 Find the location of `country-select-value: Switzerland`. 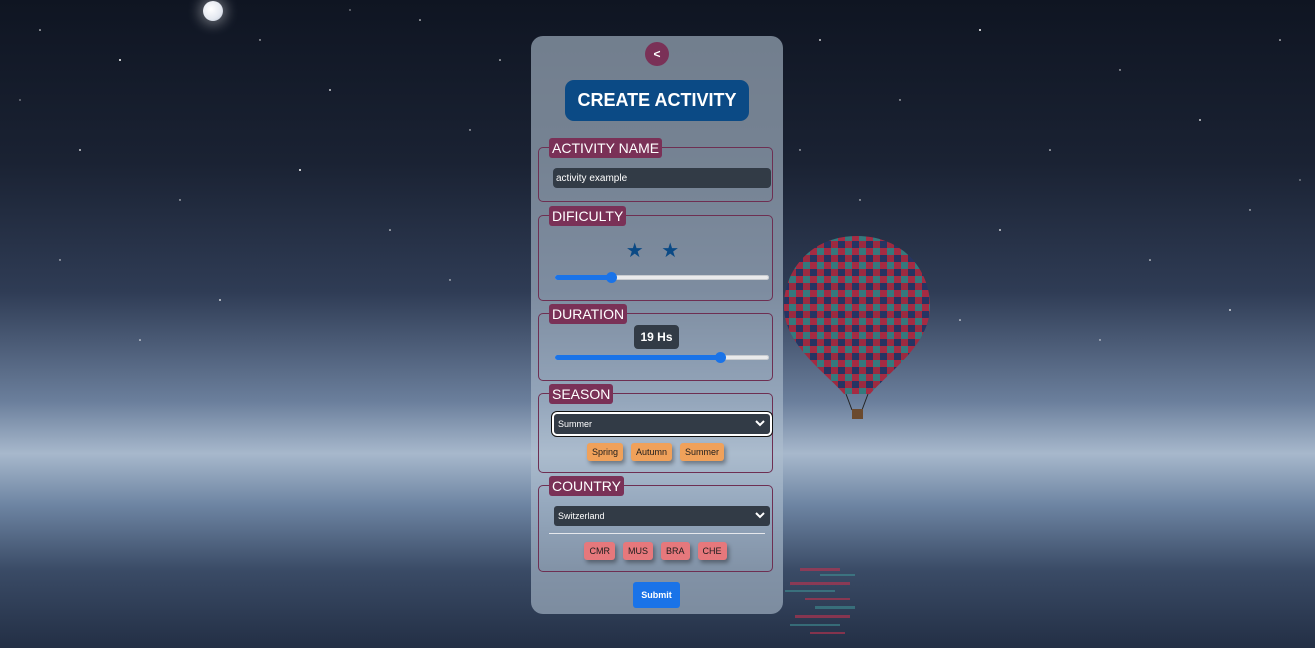

country-select-value: Switzerland is located at coordinates (581, 516).